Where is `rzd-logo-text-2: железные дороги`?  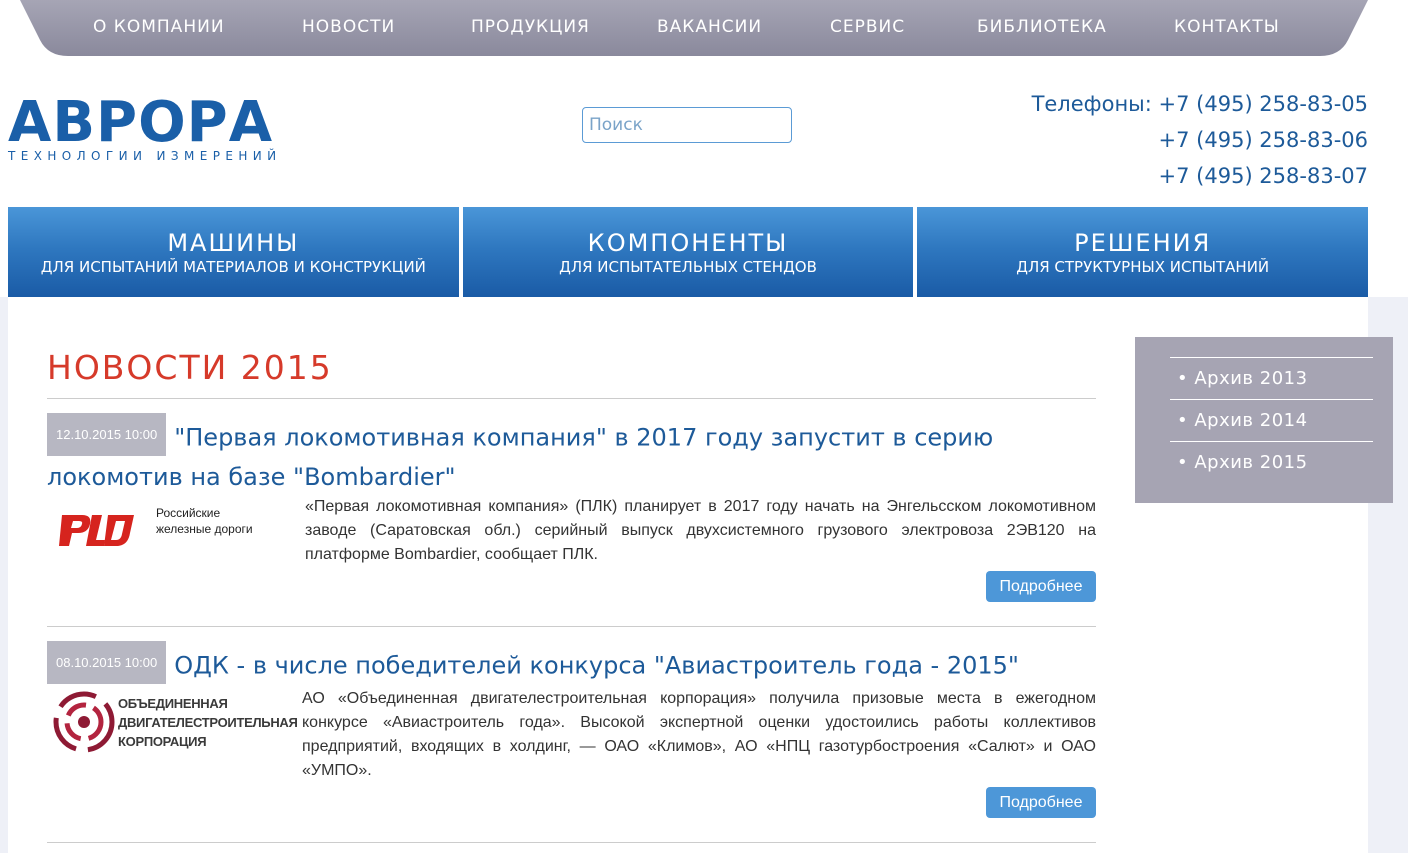 rzd-logo-text-2: железные дороги is located at coordinates (204, 529).